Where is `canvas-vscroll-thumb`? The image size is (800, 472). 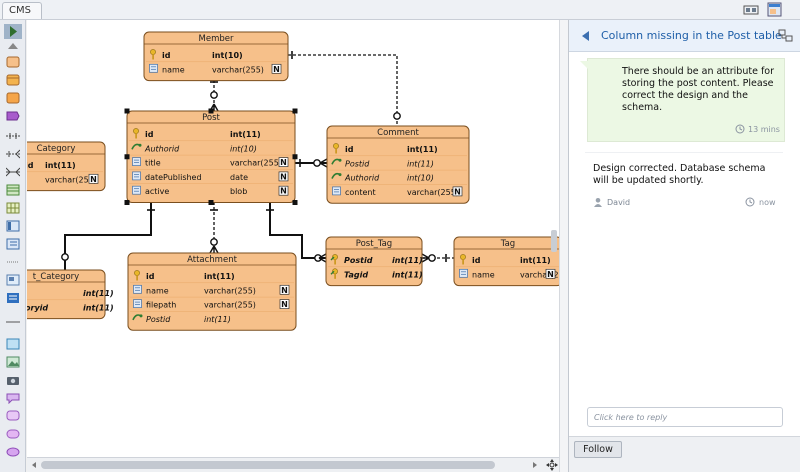 canvas-vscroll-thumb is located at coordinates (554, 241).